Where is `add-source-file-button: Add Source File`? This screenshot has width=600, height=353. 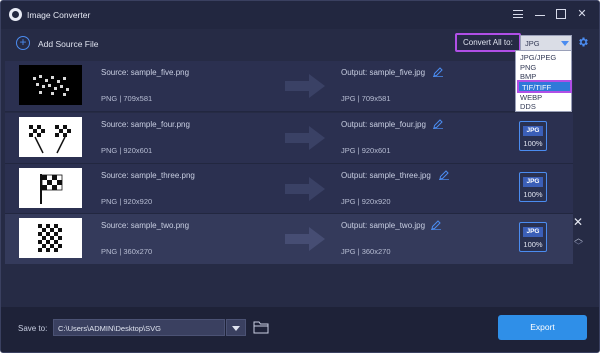
add-source-file-button: Add Source File is located at coordinates (68, 44).